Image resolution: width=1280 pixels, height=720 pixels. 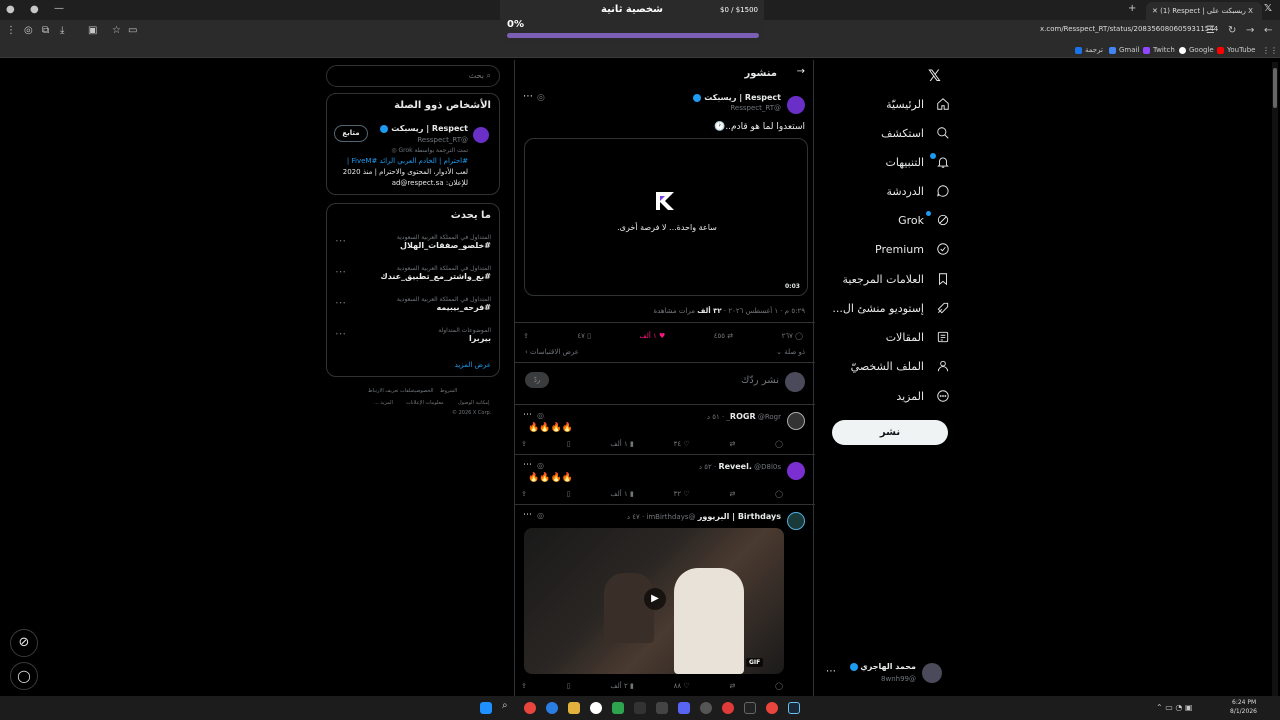 What do you see at coordinates (11, 31) in the screenshot?
I see `menu-dots-icon: ⋮` at bounding box center [11, 31].